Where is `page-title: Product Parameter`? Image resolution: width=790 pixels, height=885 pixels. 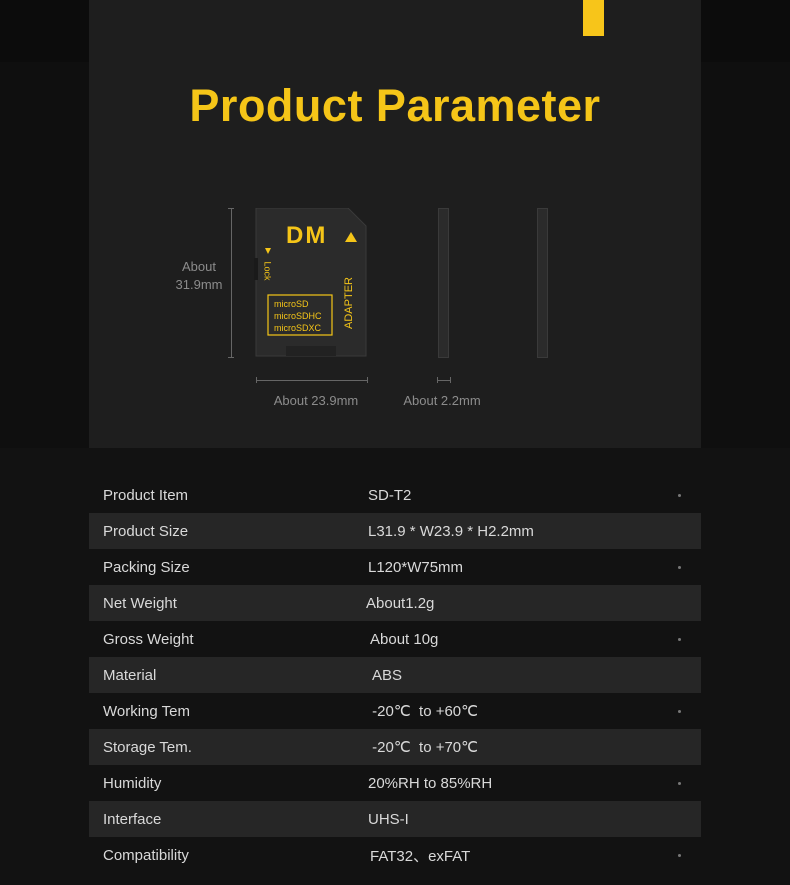
page-title: Product Parameter is located at coordinates (395, 105).